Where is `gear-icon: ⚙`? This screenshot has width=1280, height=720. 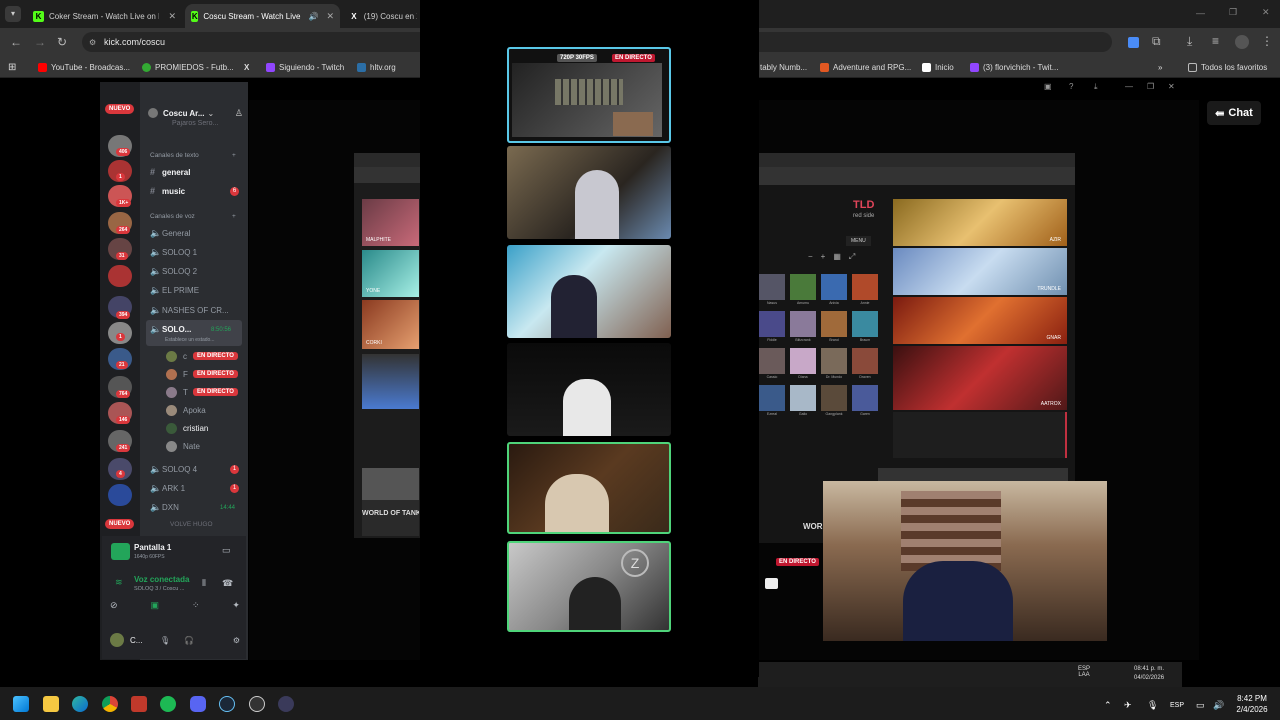 gear-icon: ⚙ is located at coordinates (236, 640).